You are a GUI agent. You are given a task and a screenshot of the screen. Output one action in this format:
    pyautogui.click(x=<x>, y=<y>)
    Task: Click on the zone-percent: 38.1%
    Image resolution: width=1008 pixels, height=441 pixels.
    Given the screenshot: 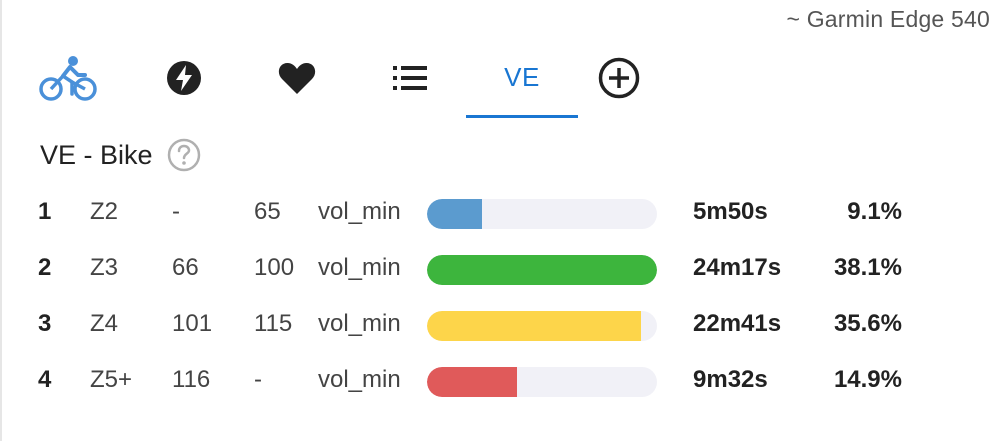 What is the action you would take?
    pyautogui.click(x=867, y=267)
    